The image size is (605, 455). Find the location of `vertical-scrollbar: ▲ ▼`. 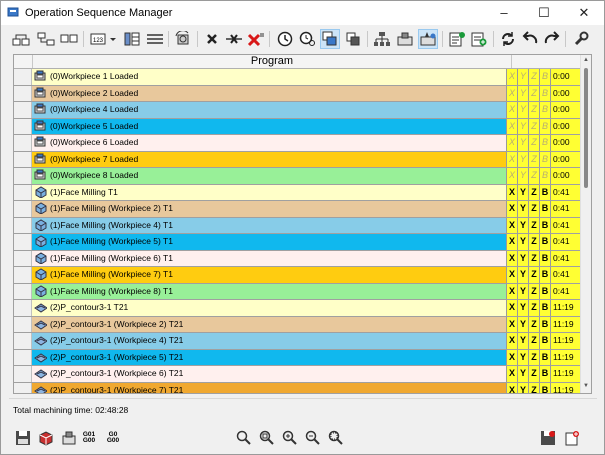

vertical-scrollbar: ▲ ▼ is located at coordinates (585, 224).